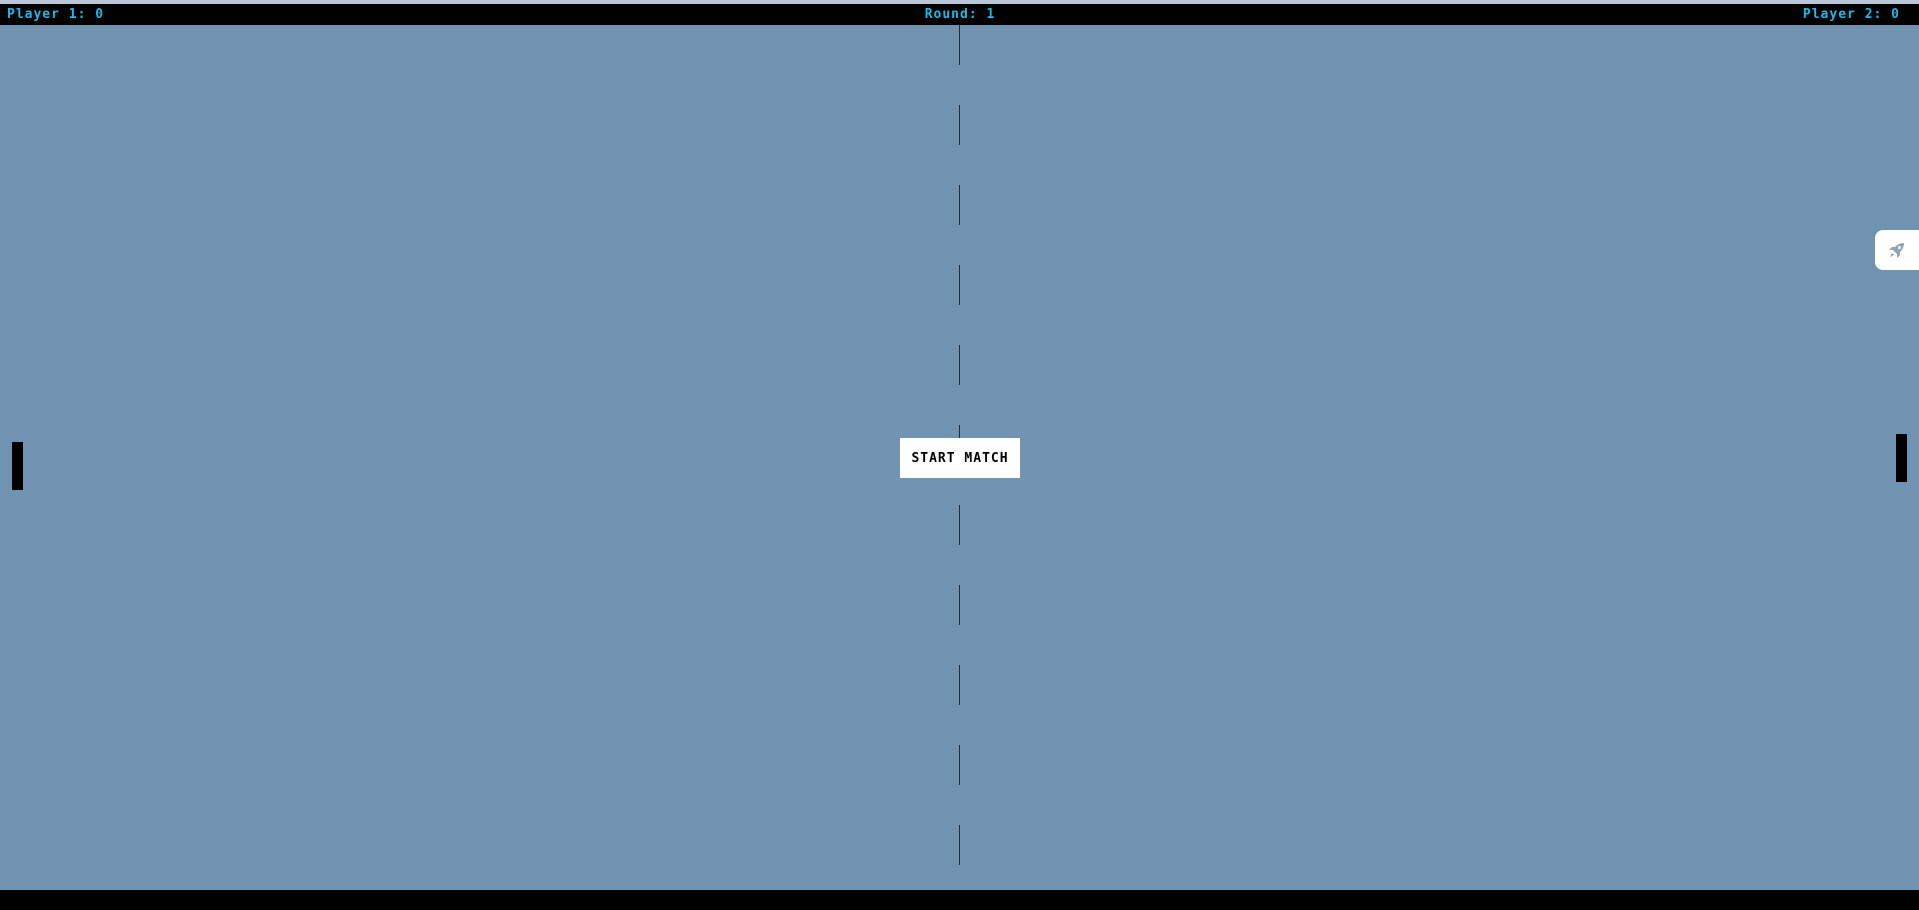  Describe the element at coordinates (959, 900) in the screenshot. I see `bottom-bar` at that location.